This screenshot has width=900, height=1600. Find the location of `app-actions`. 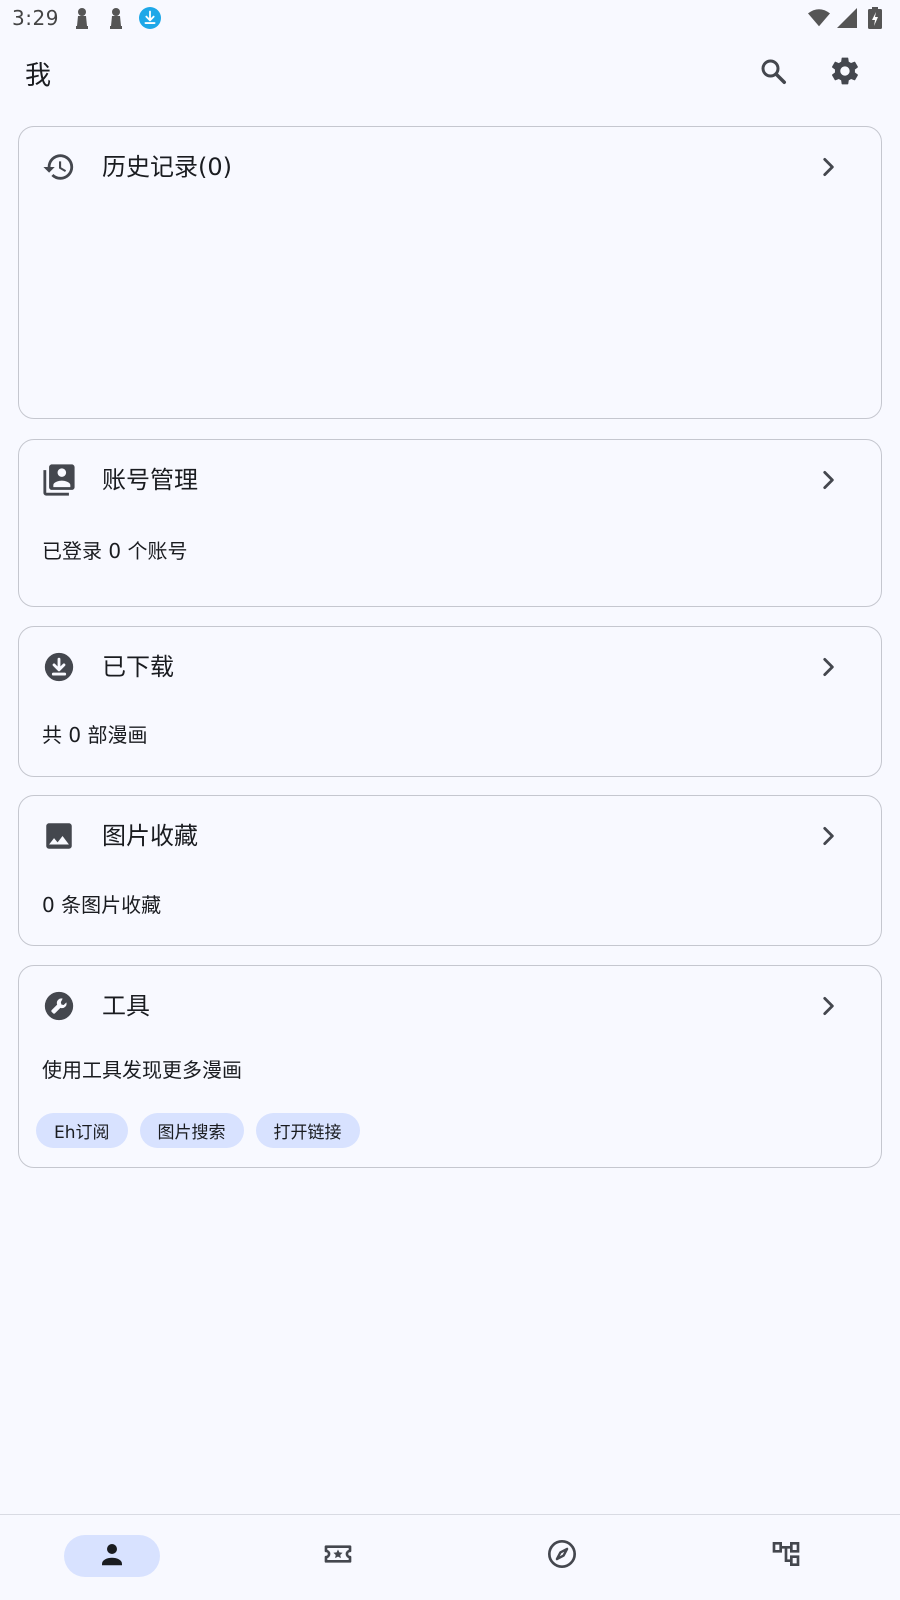

app-actions is located at coordinates (809, 73).